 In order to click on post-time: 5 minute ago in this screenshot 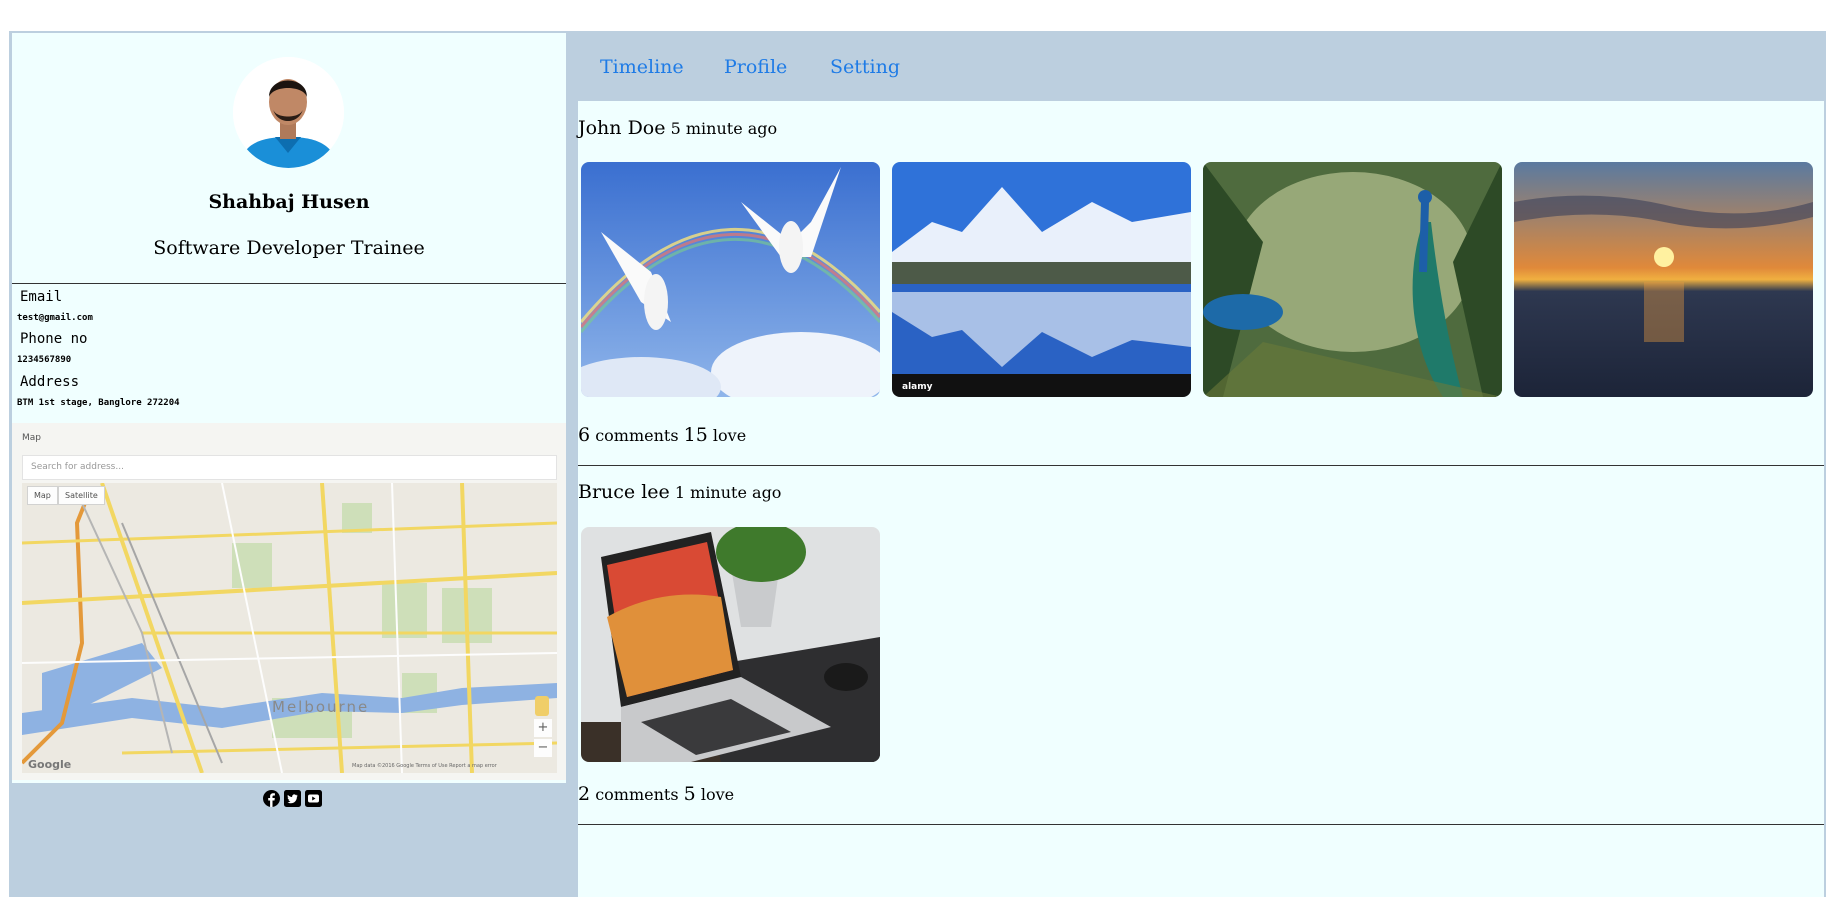, I will do `click(724, 128)`.